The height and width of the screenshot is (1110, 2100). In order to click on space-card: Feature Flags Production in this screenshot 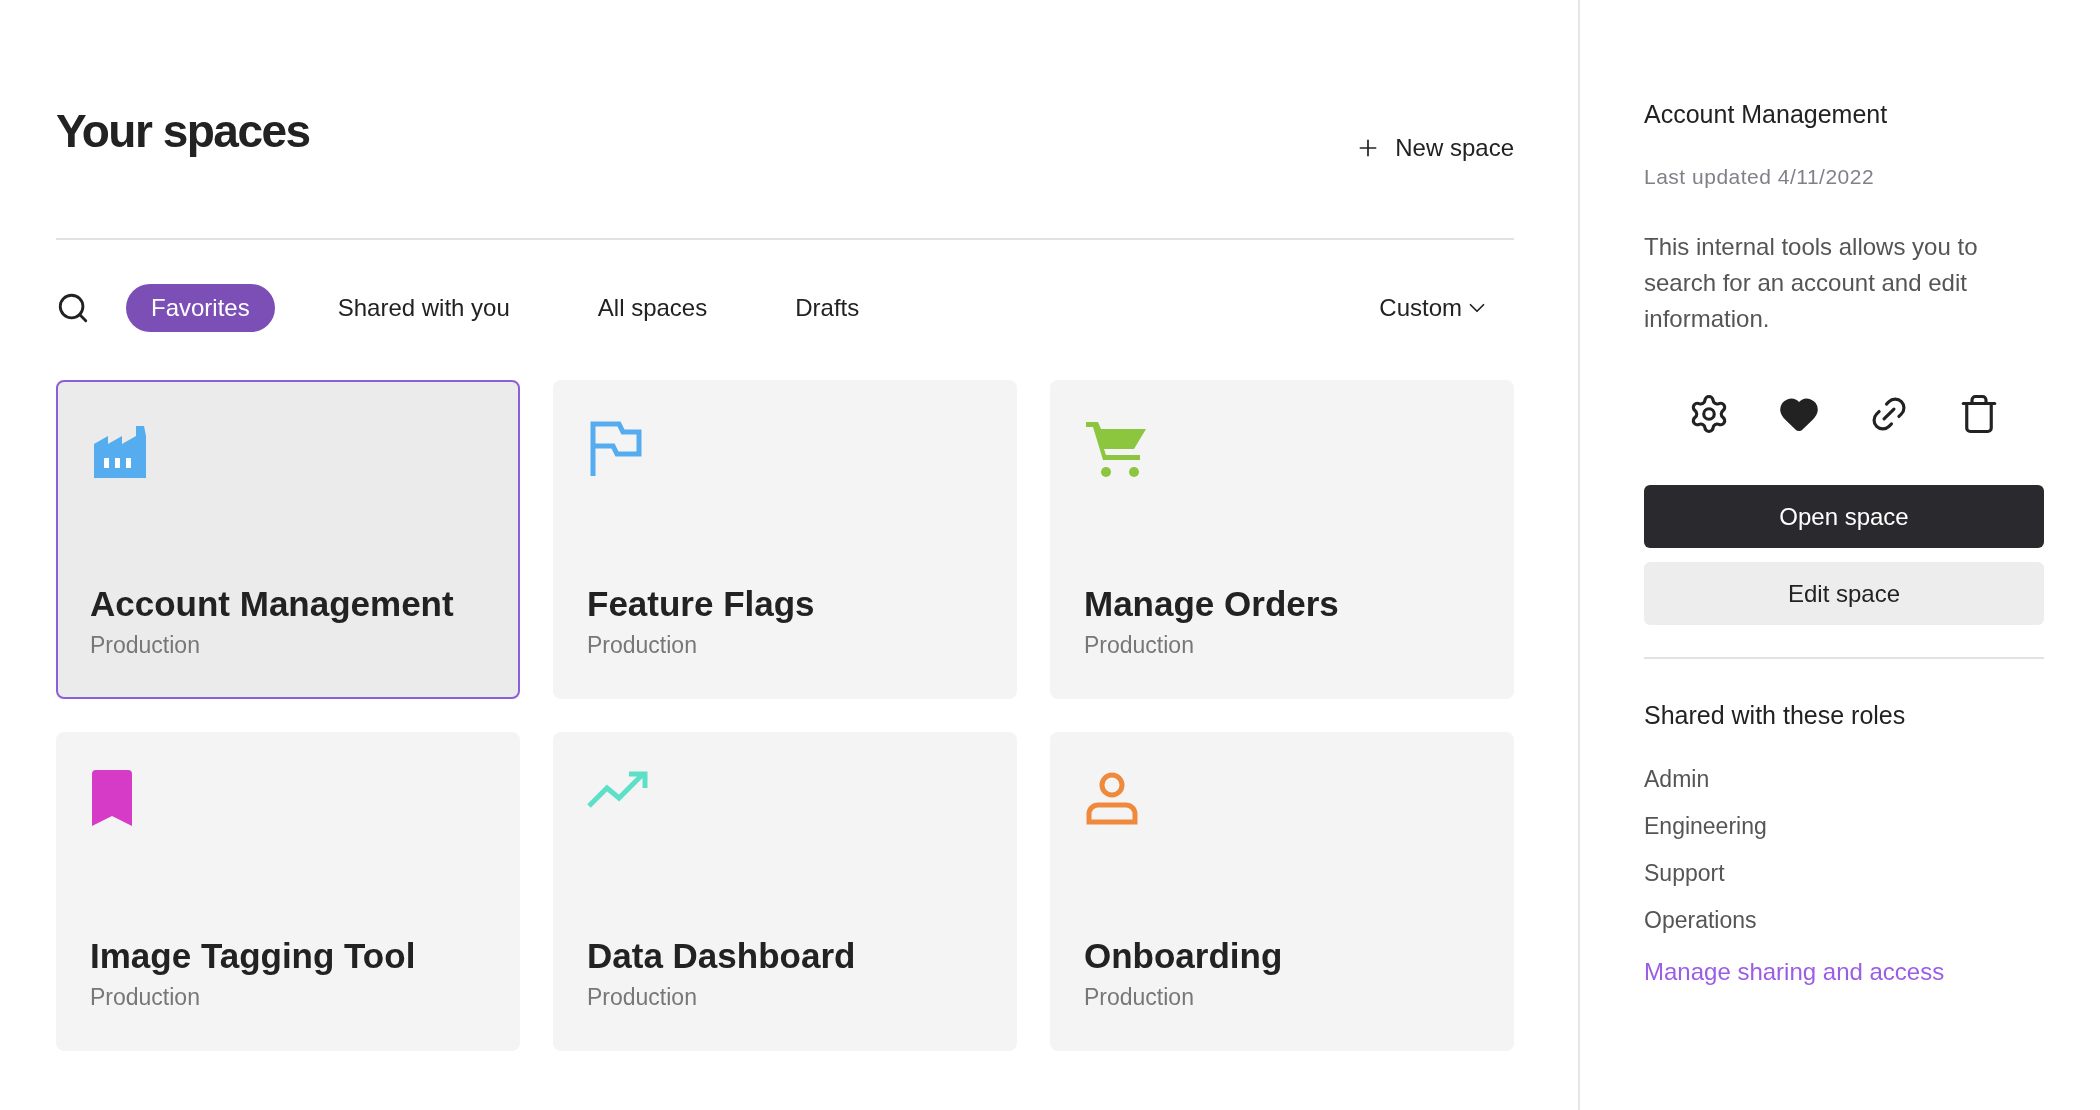, I will do `click(785, 539)`.